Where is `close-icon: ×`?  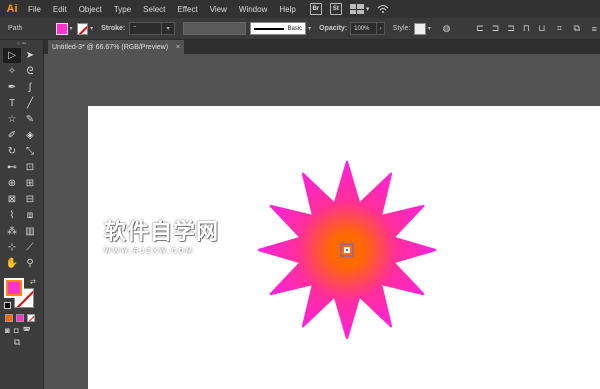
close-icon: × is located at coordinates (178, 47).